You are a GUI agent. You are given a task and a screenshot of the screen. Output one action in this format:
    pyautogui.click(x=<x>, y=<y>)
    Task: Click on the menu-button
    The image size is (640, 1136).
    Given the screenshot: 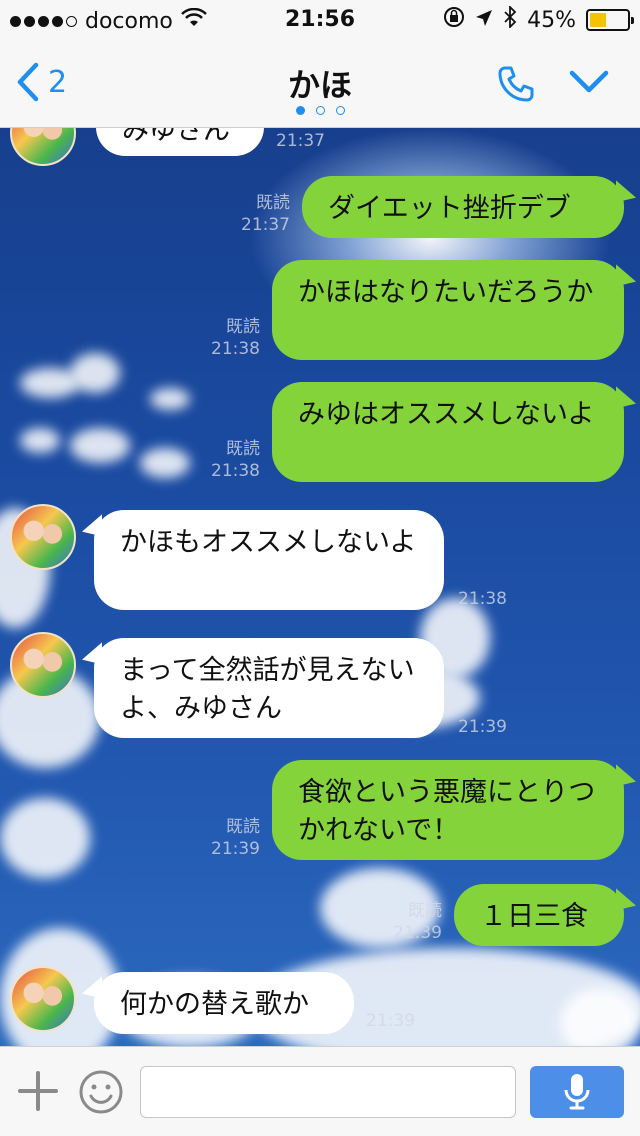 What is the action you would take?
    pyautogui.click(x=589, y=84)
    